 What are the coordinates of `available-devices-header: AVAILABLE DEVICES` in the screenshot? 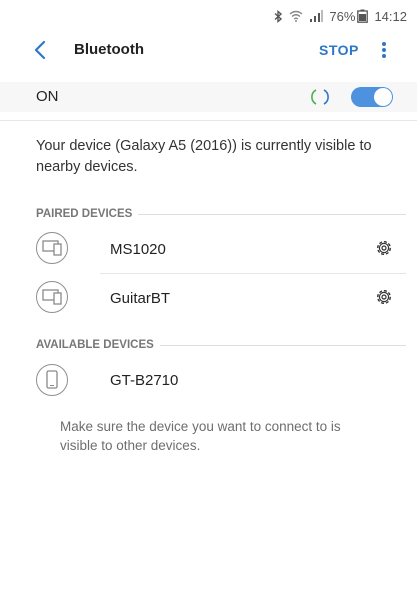 It's located at (221, 345).